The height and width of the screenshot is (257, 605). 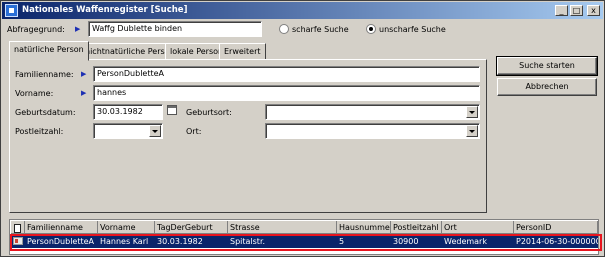 I want to click on search-reason-label: Abfragegrund:, so click(x=36, y=29).